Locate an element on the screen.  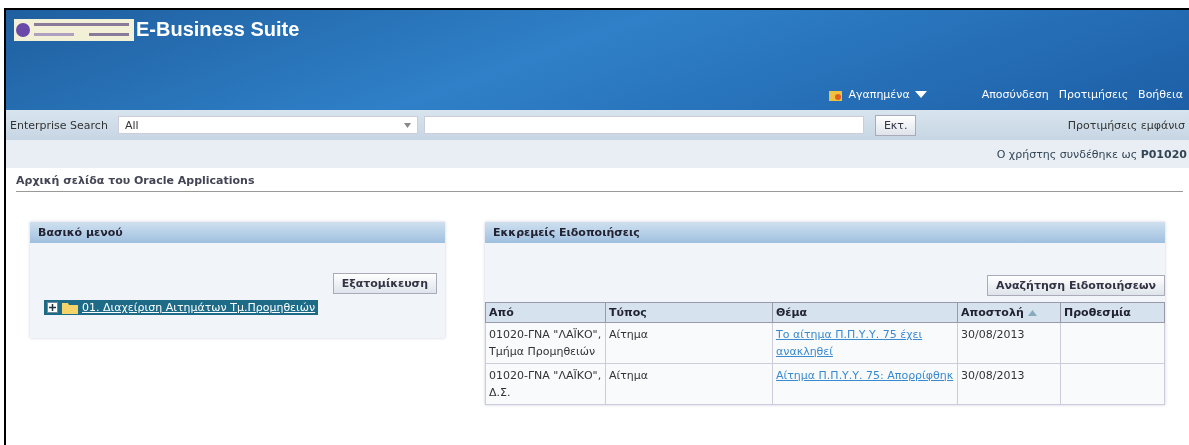
caret-icon is located at coordinates (920, 94).